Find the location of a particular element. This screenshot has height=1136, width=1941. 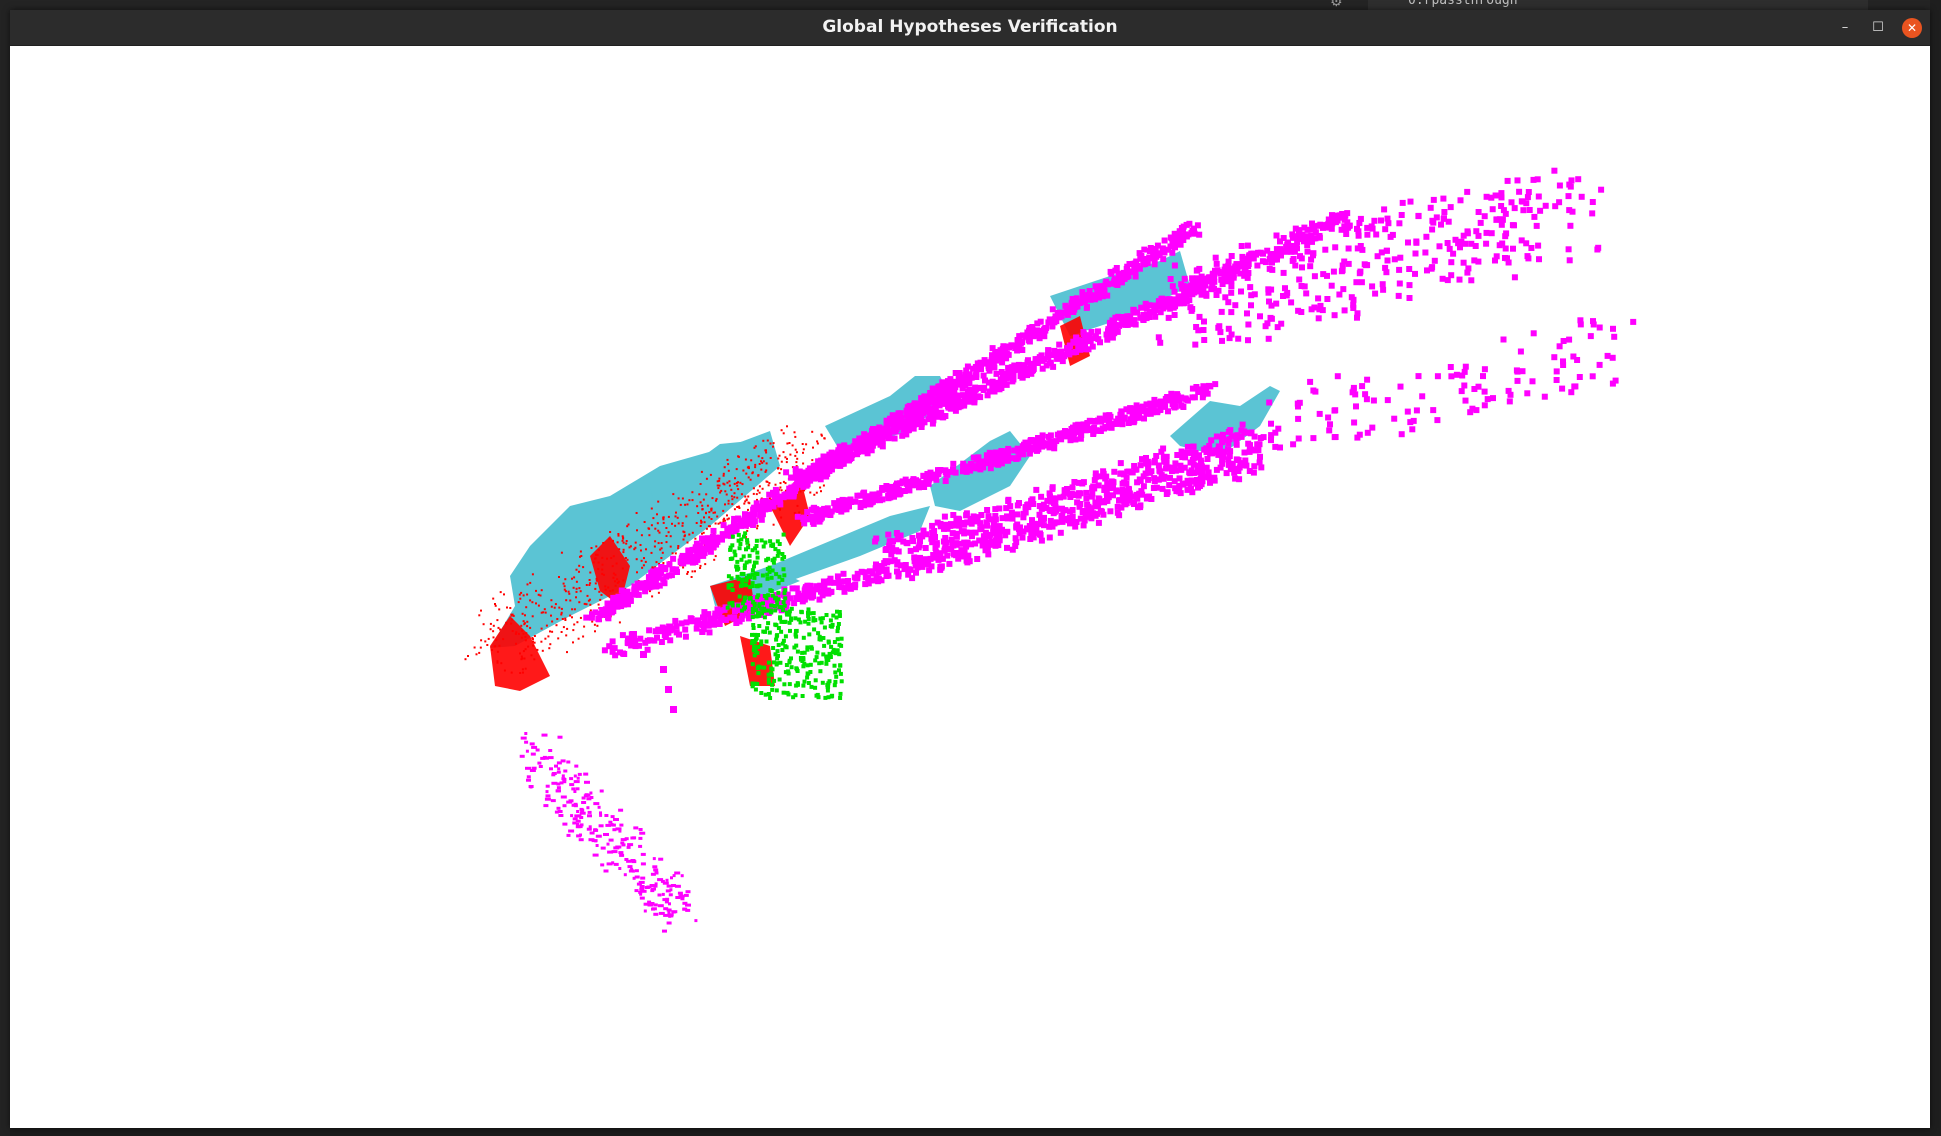

minimize-button: – is located at coordinates (1845, 28).